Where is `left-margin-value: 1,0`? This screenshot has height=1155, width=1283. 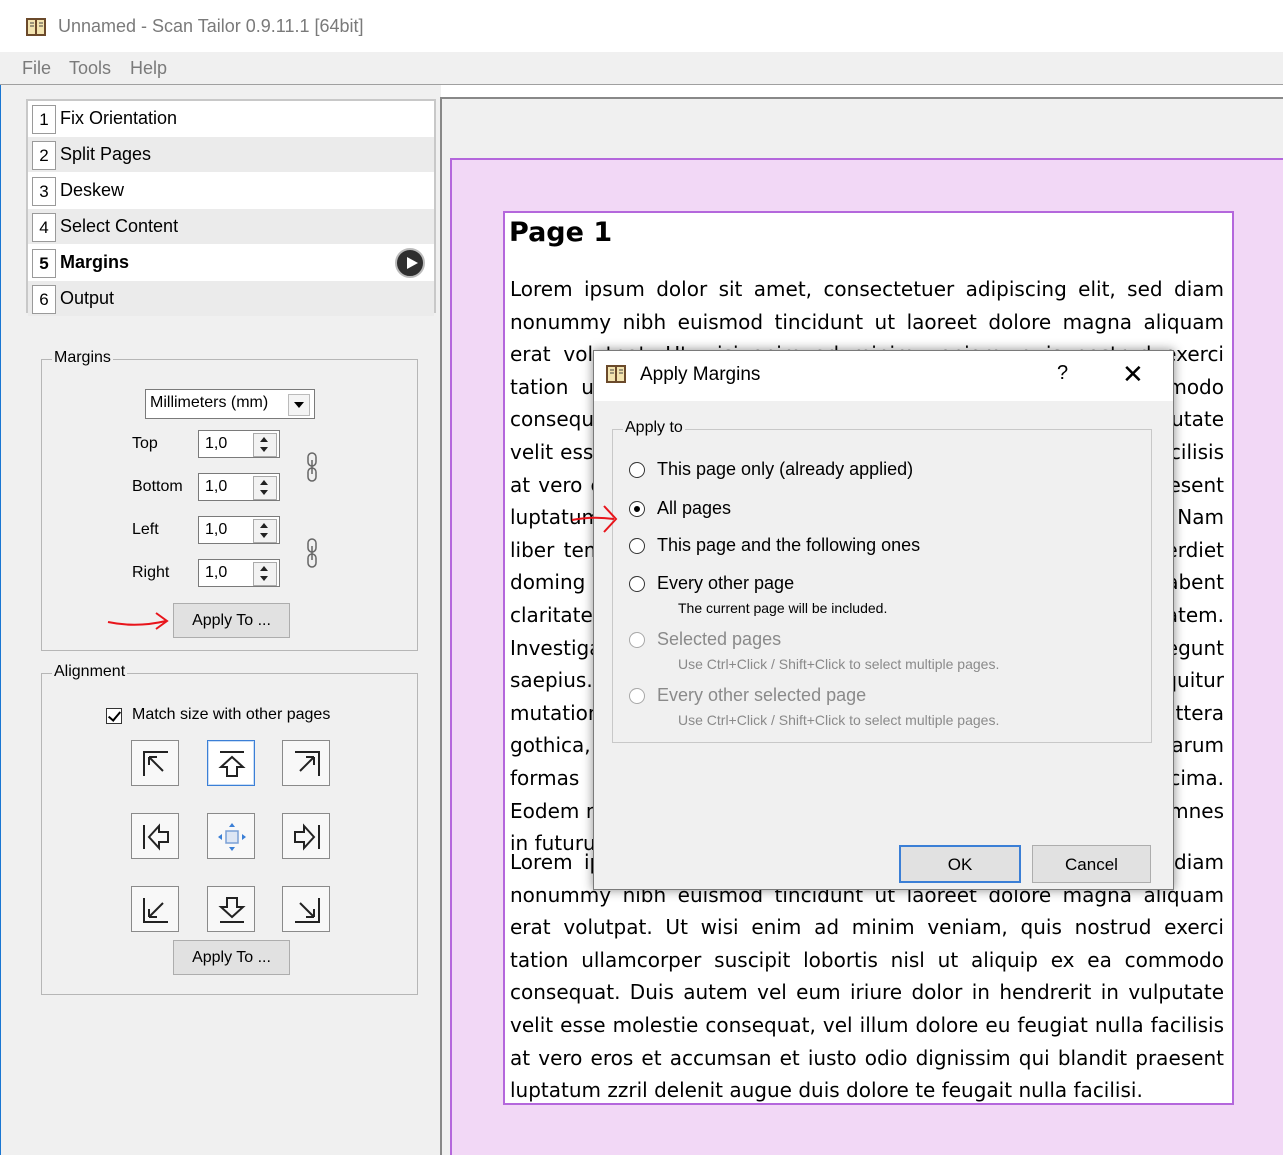
left-margin-value: 1,0 is located at coordinates (216, 529).